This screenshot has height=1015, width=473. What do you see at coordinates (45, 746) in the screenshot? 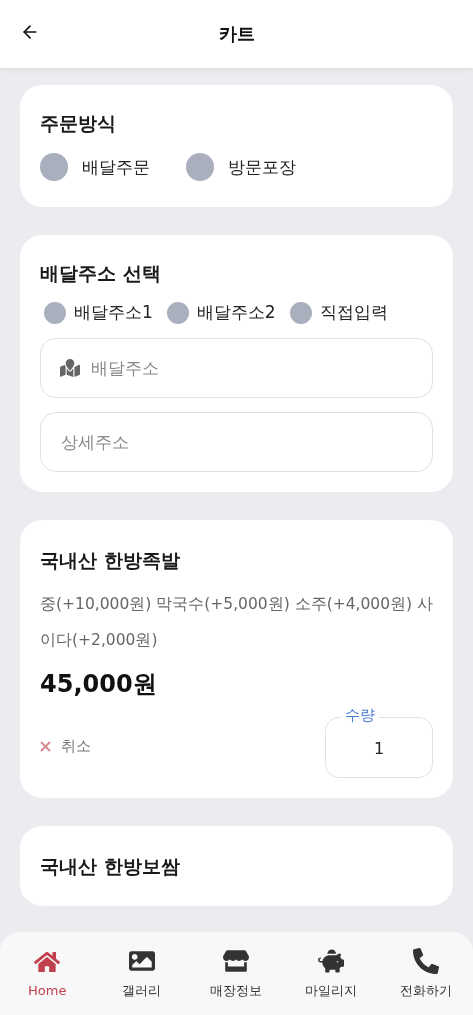
I see `close-icon` at bounding box center [45, 746].